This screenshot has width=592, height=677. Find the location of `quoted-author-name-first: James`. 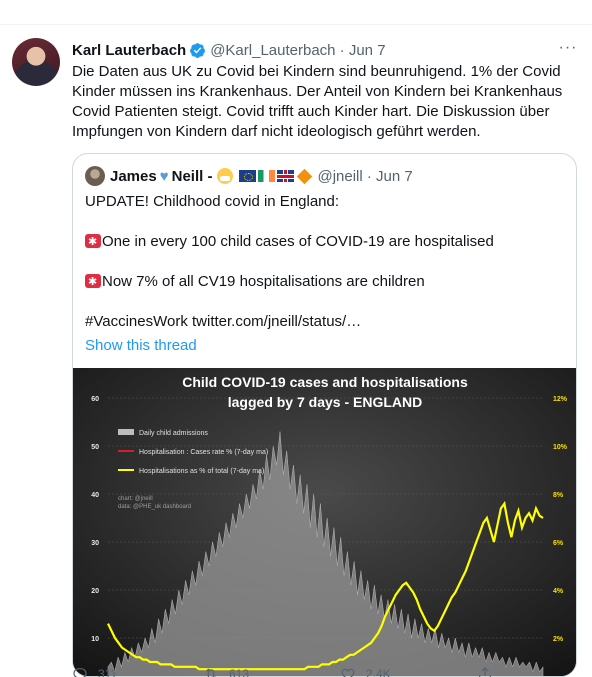

quoted-author-name-first: James is located at coordinates (133, 176).